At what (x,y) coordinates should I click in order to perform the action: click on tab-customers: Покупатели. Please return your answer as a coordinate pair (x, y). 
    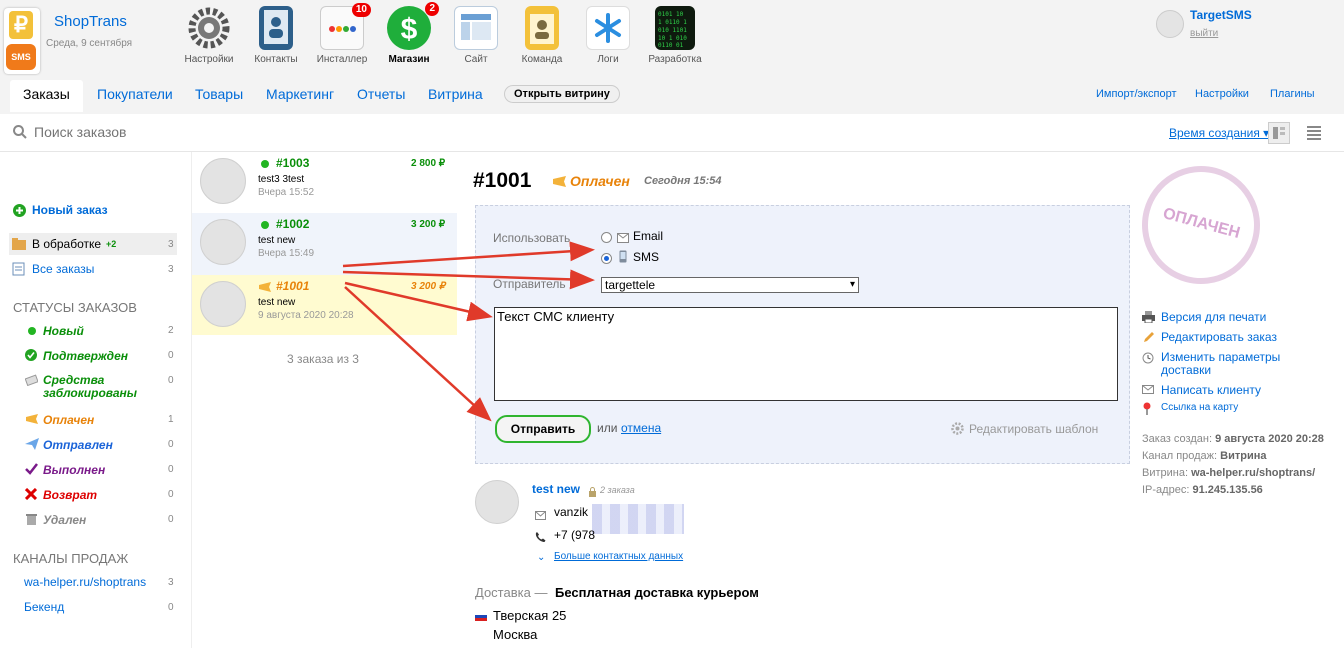
    Looking at the image, I should click on (135, 94).